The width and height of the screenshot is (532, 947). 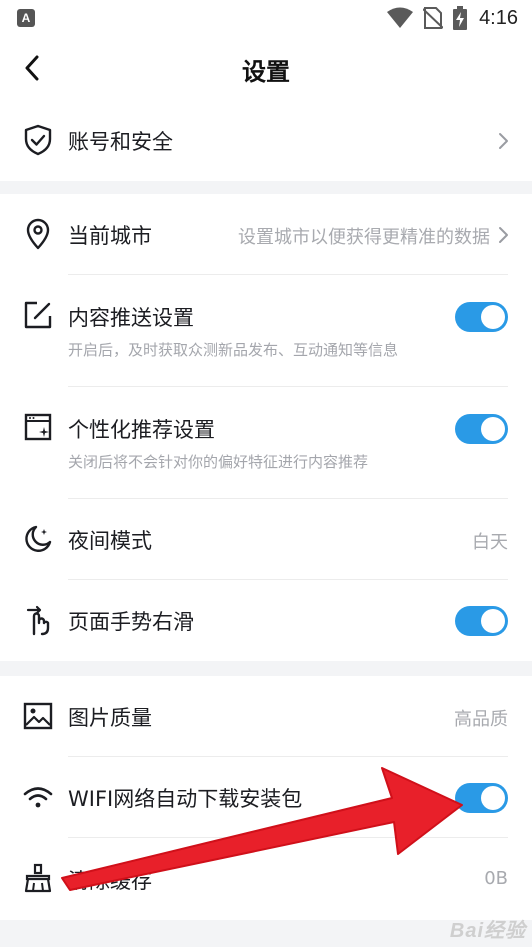 What do you see at coordinates (364, 237) in the screenshot?
I see `current-city-value: 设置城市以便获得更精准的数据` at bounding box center [364, 237].